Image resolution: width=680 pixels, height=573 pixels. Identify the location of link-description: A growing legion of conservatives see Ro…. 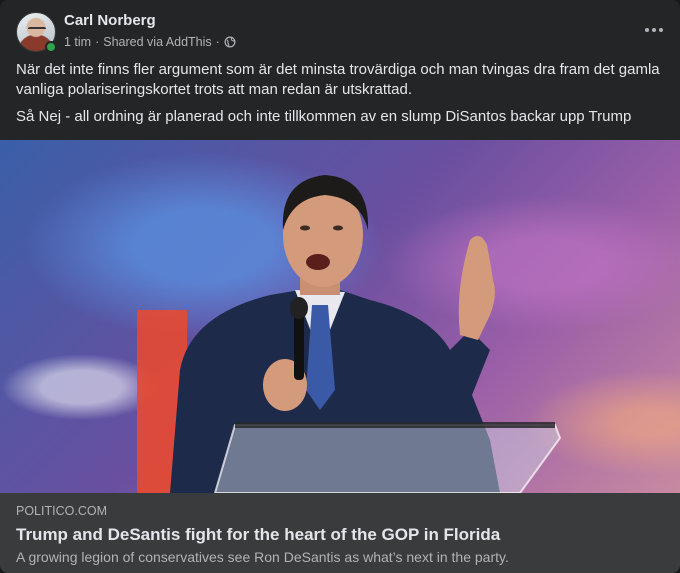
(262, 557).